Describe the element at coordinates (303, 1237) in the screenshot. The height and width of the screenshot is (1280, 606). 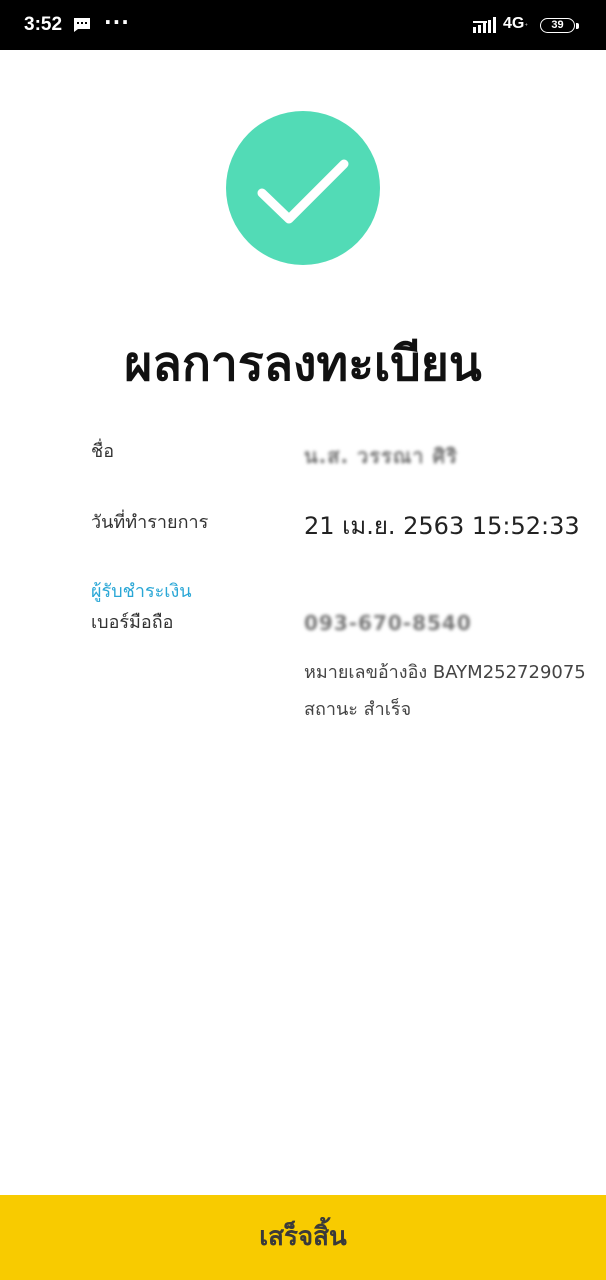
I see `done-button: เสร็จสิ้น` at that location.